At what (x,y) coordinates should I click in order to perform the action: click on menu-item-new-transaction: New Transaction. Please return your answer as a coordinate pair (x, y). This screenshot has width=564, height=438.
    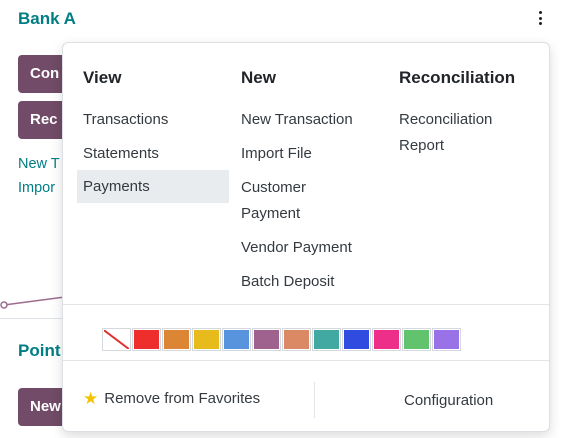
    Looking at the image, I should click on (297, 120).